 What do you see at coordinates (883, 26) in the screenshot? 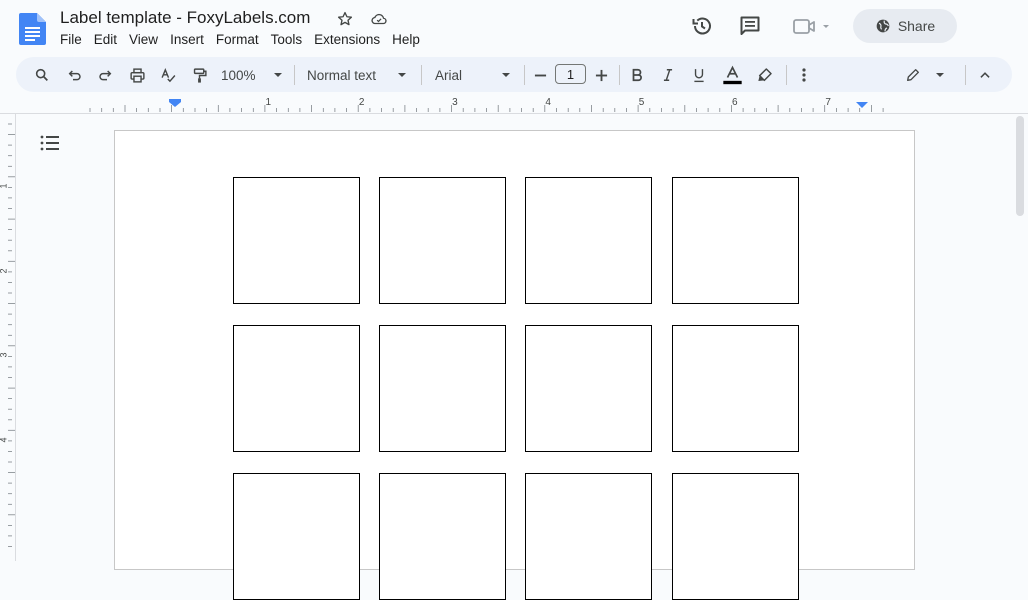
I see `globe-icon` at bounding box center [883, 26].